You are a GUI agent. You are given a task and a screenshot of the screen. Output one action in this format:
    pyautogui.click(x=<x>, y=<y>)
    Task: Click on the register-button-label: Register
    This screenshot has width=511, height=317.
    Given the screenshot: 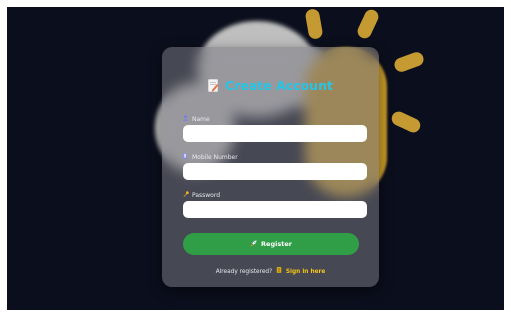 What is the action you would take?
    pyautogui.click(x=276, y=244)
    